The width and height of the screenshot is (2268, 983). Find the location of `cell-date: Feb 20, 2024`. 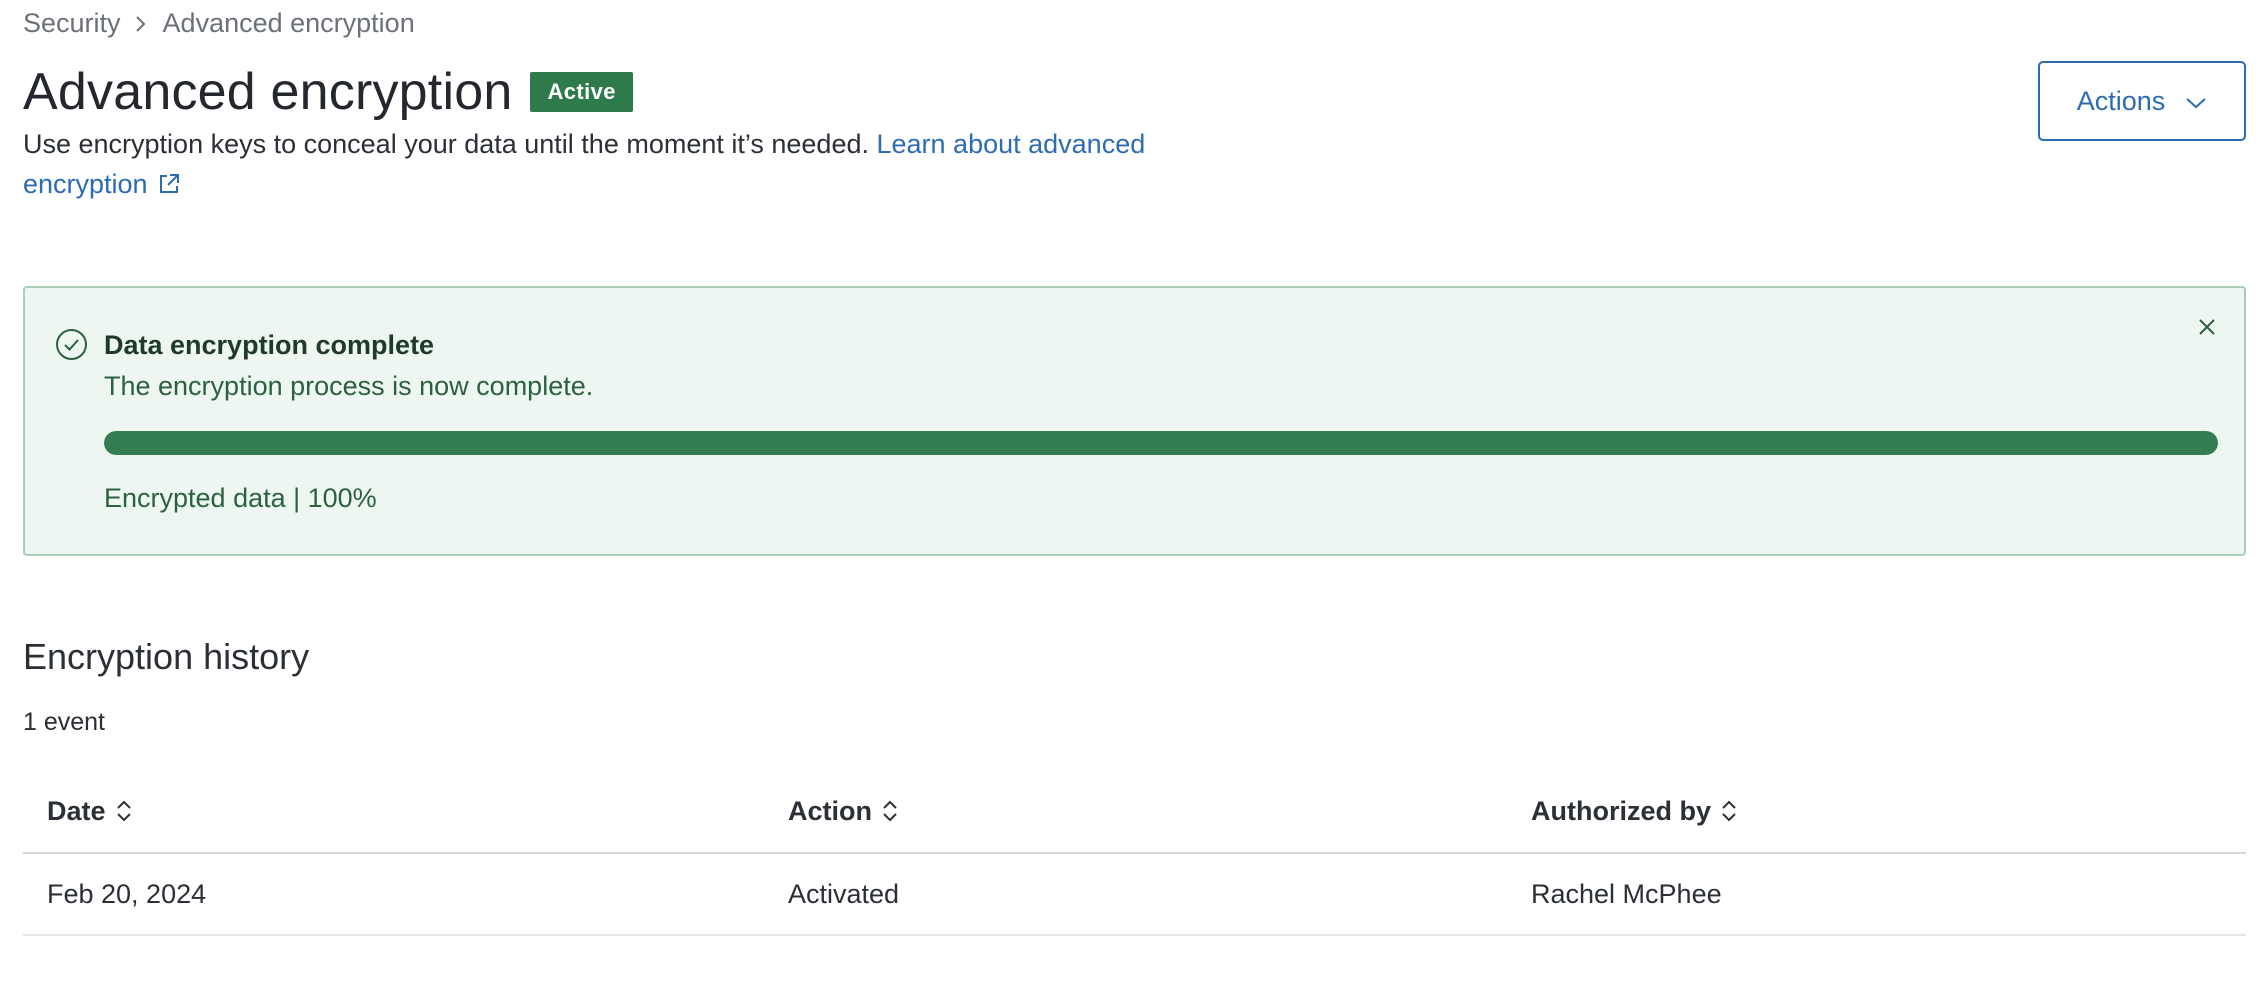

cell-date: Feb 20, 2024 is located at coordinates (393, 894).